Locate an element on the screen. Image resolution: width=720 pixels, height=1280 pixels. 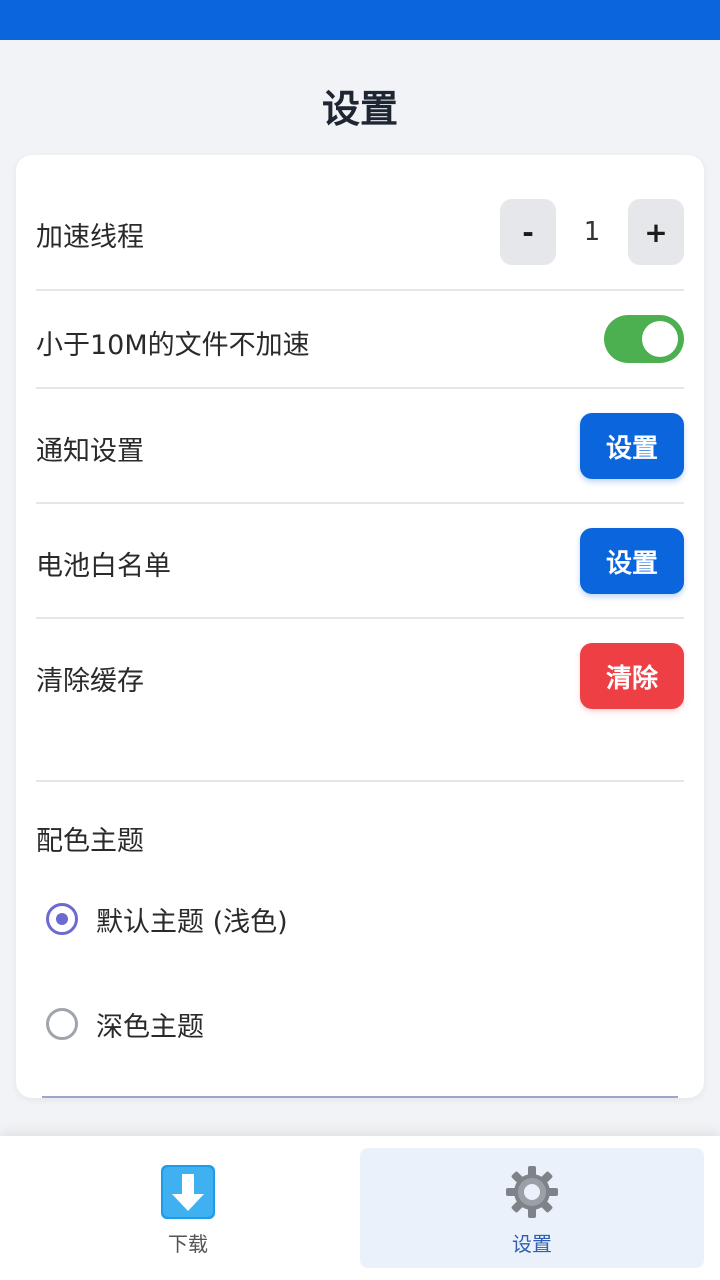
theme-option-label: 默认主题 (浅色) is located at coordinates (192, 922).